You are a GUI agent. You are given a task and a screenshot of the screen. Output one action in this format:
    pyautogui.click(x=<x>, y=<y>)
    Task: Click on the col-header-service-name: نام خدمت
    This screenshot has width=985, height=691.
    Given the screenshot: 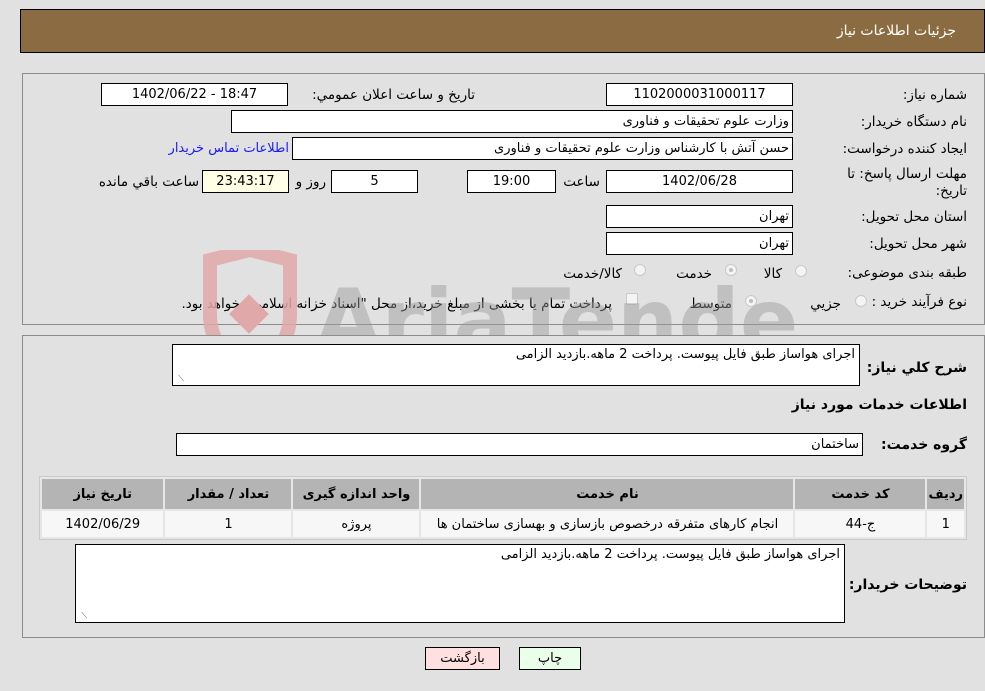 What is the action you would take?
    pyautogui.click(x=607, y=494)
    